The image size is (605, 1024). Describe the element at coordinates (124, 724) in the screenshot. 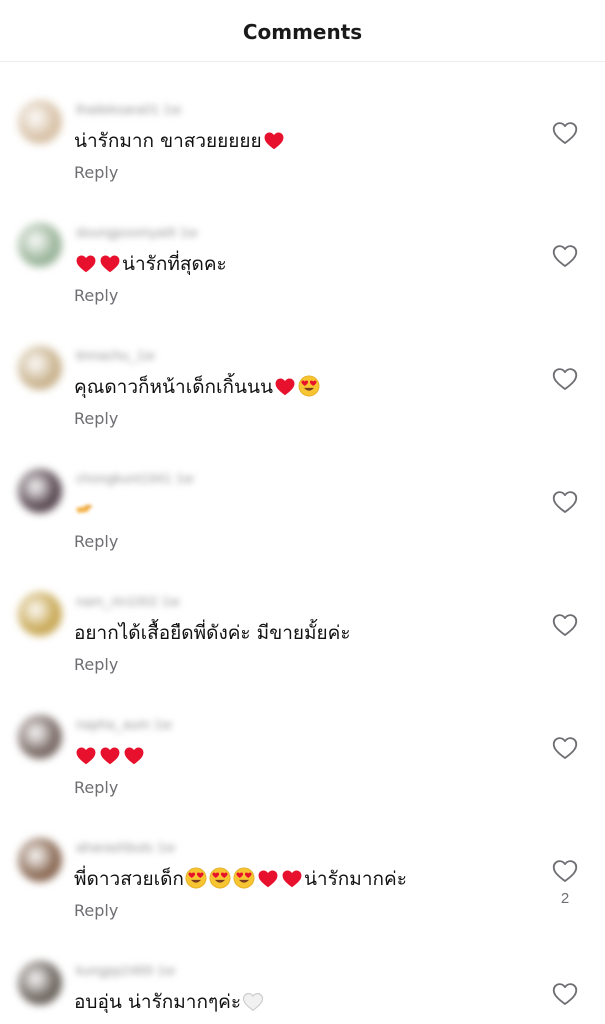

I see `comment-username: napha_aum 1w` at that location.